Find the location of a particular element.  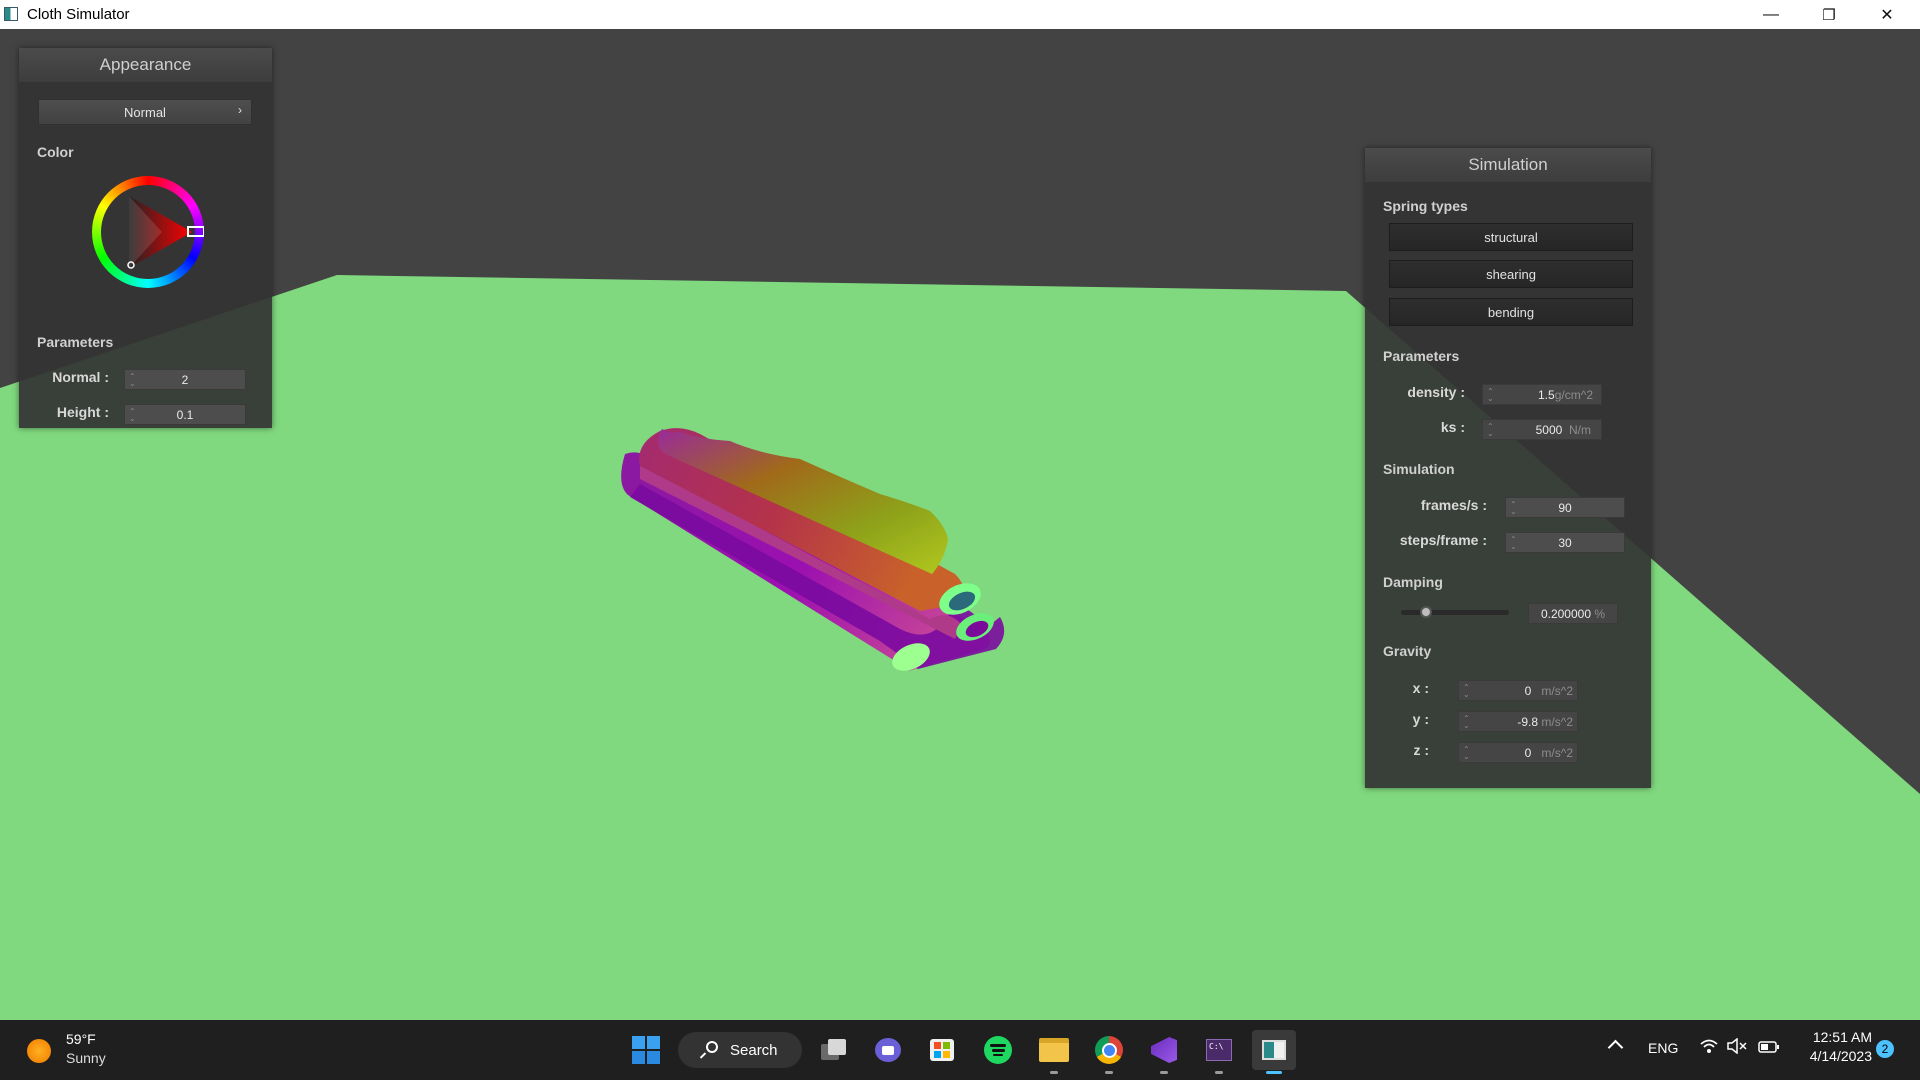

normal-strength-input: ⌃ ⌄ 2 is located at coordinates (185, 379).